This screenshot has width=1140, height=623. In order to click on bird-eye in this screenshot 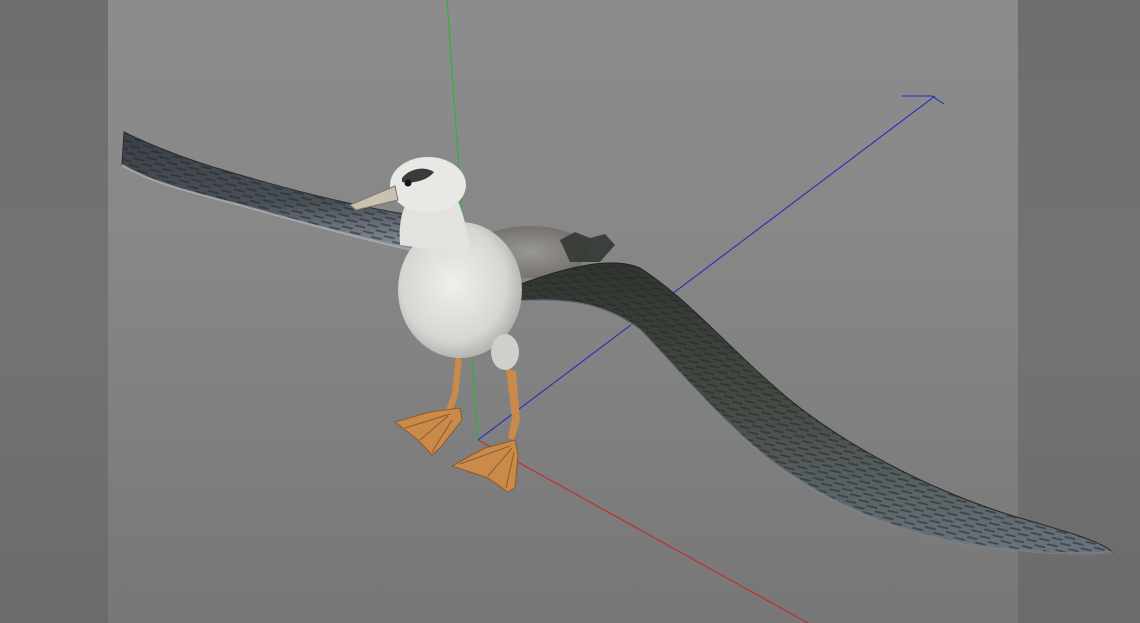, I will do `click(408, 183)`.